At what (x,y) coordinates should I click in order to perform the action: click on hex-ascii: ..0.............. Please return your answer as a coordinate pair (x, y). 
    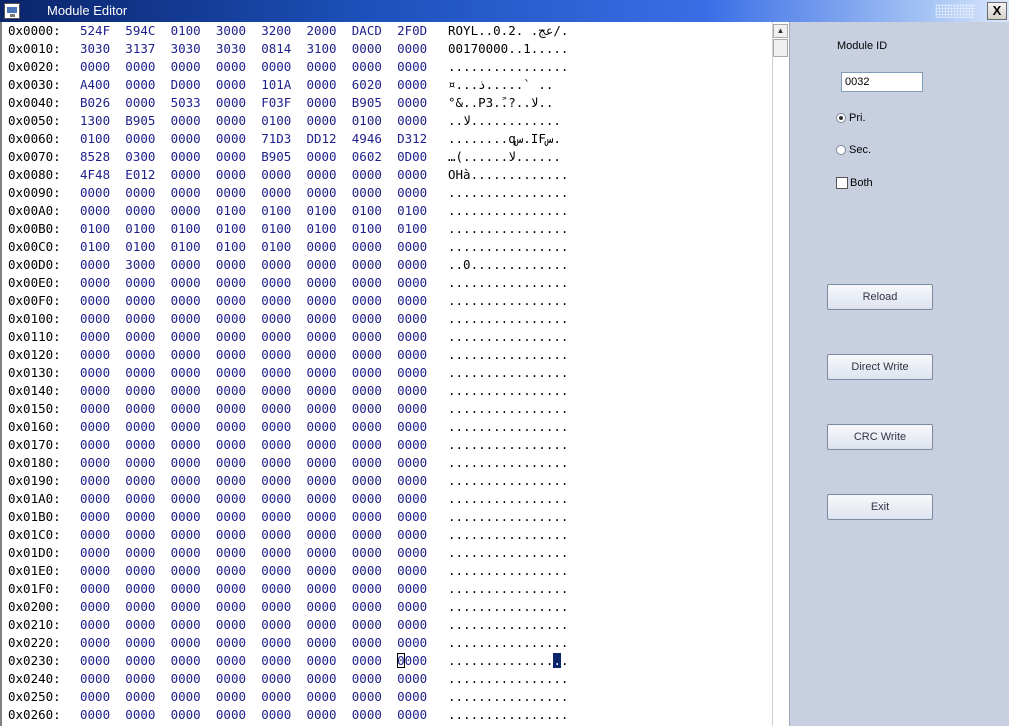
    Looking at the image, I should click on (508, 265).